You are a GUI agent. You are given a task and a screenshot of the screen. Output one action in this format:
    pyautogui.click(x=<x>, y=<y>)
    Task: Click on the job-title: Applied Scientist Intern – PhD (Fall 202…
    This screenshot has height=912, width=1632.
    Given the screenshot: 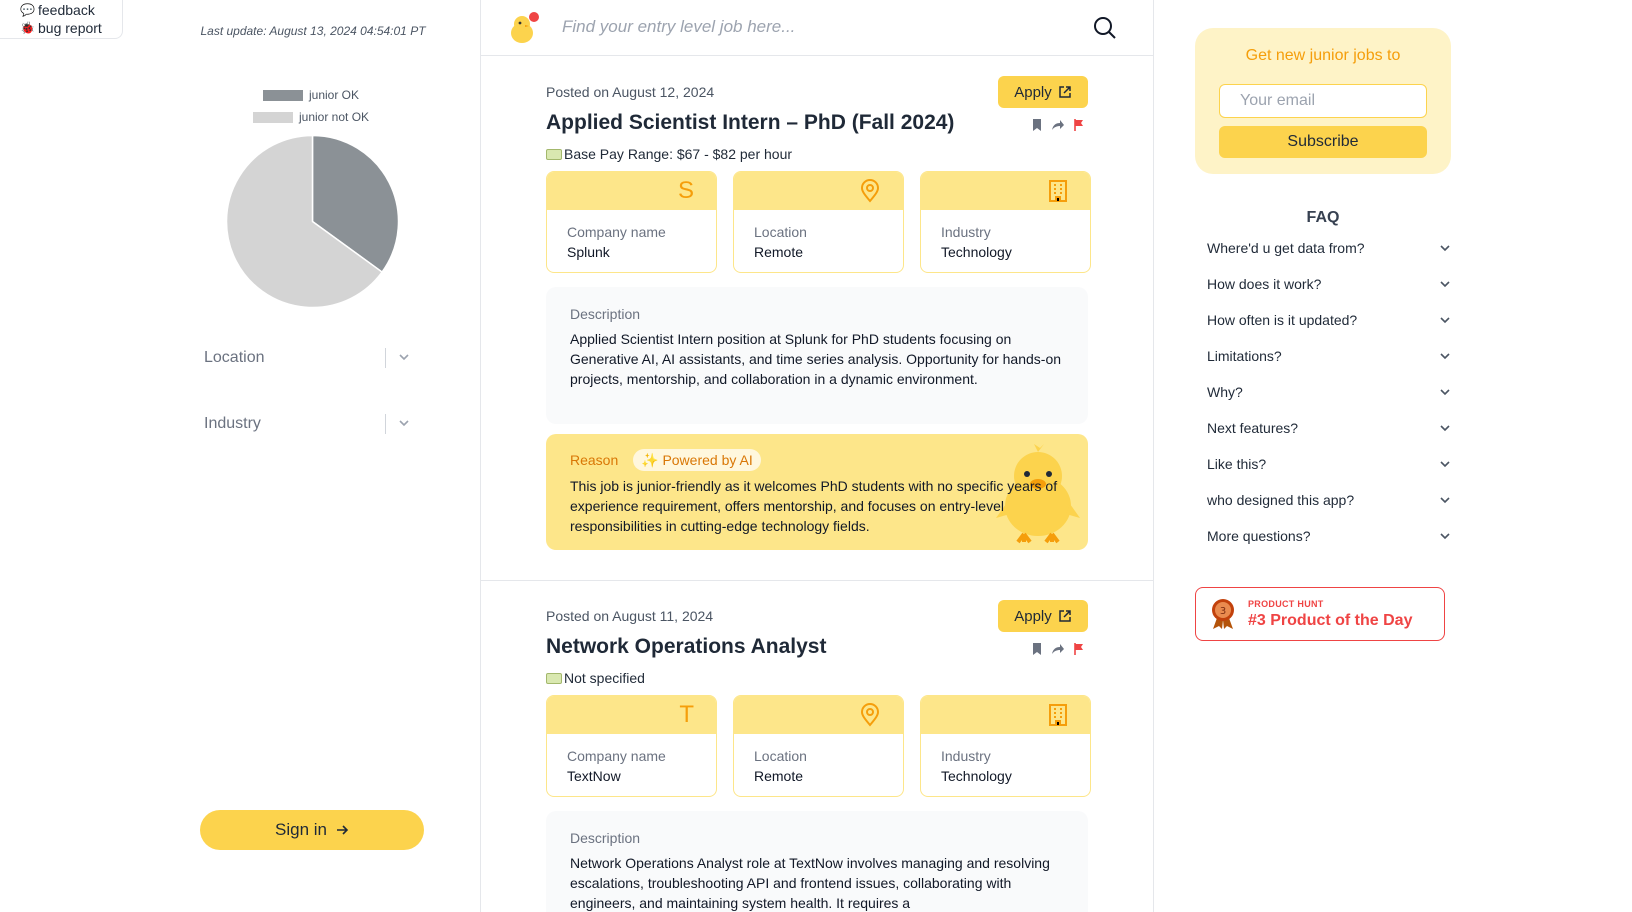 What is the action you would take?
    pyautogui.click(x=750, y=123)
    